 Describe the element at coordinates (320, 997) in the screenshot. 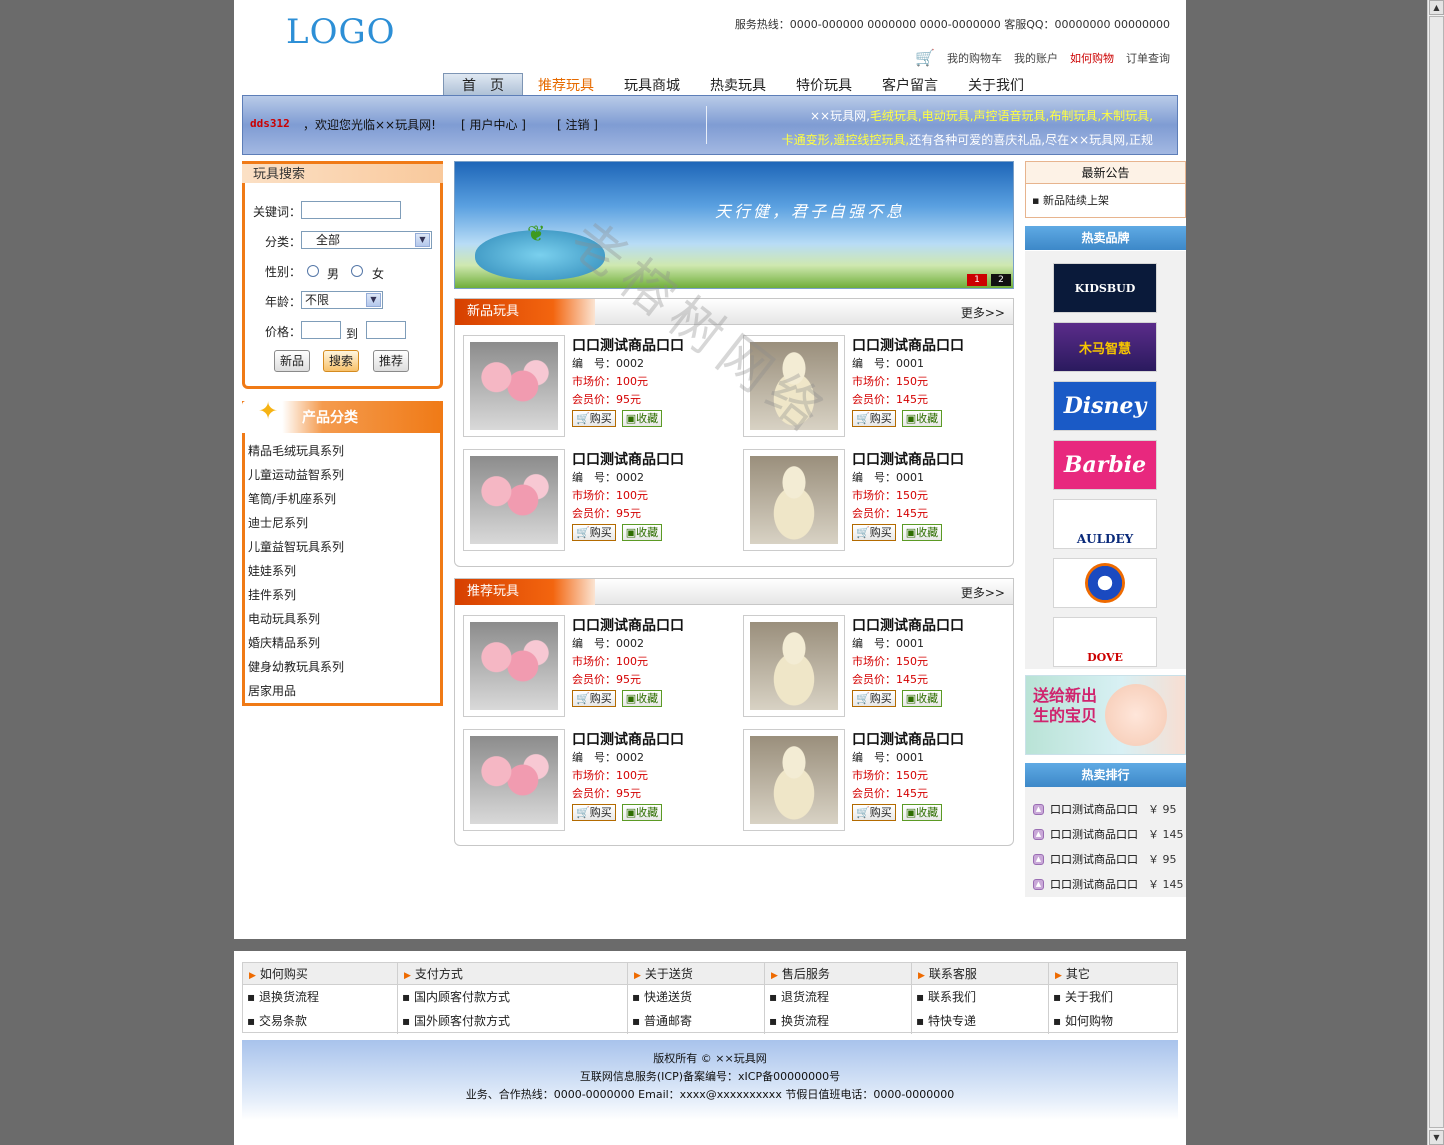

I see `footer-link: ▪ 退换货流程` at that location.